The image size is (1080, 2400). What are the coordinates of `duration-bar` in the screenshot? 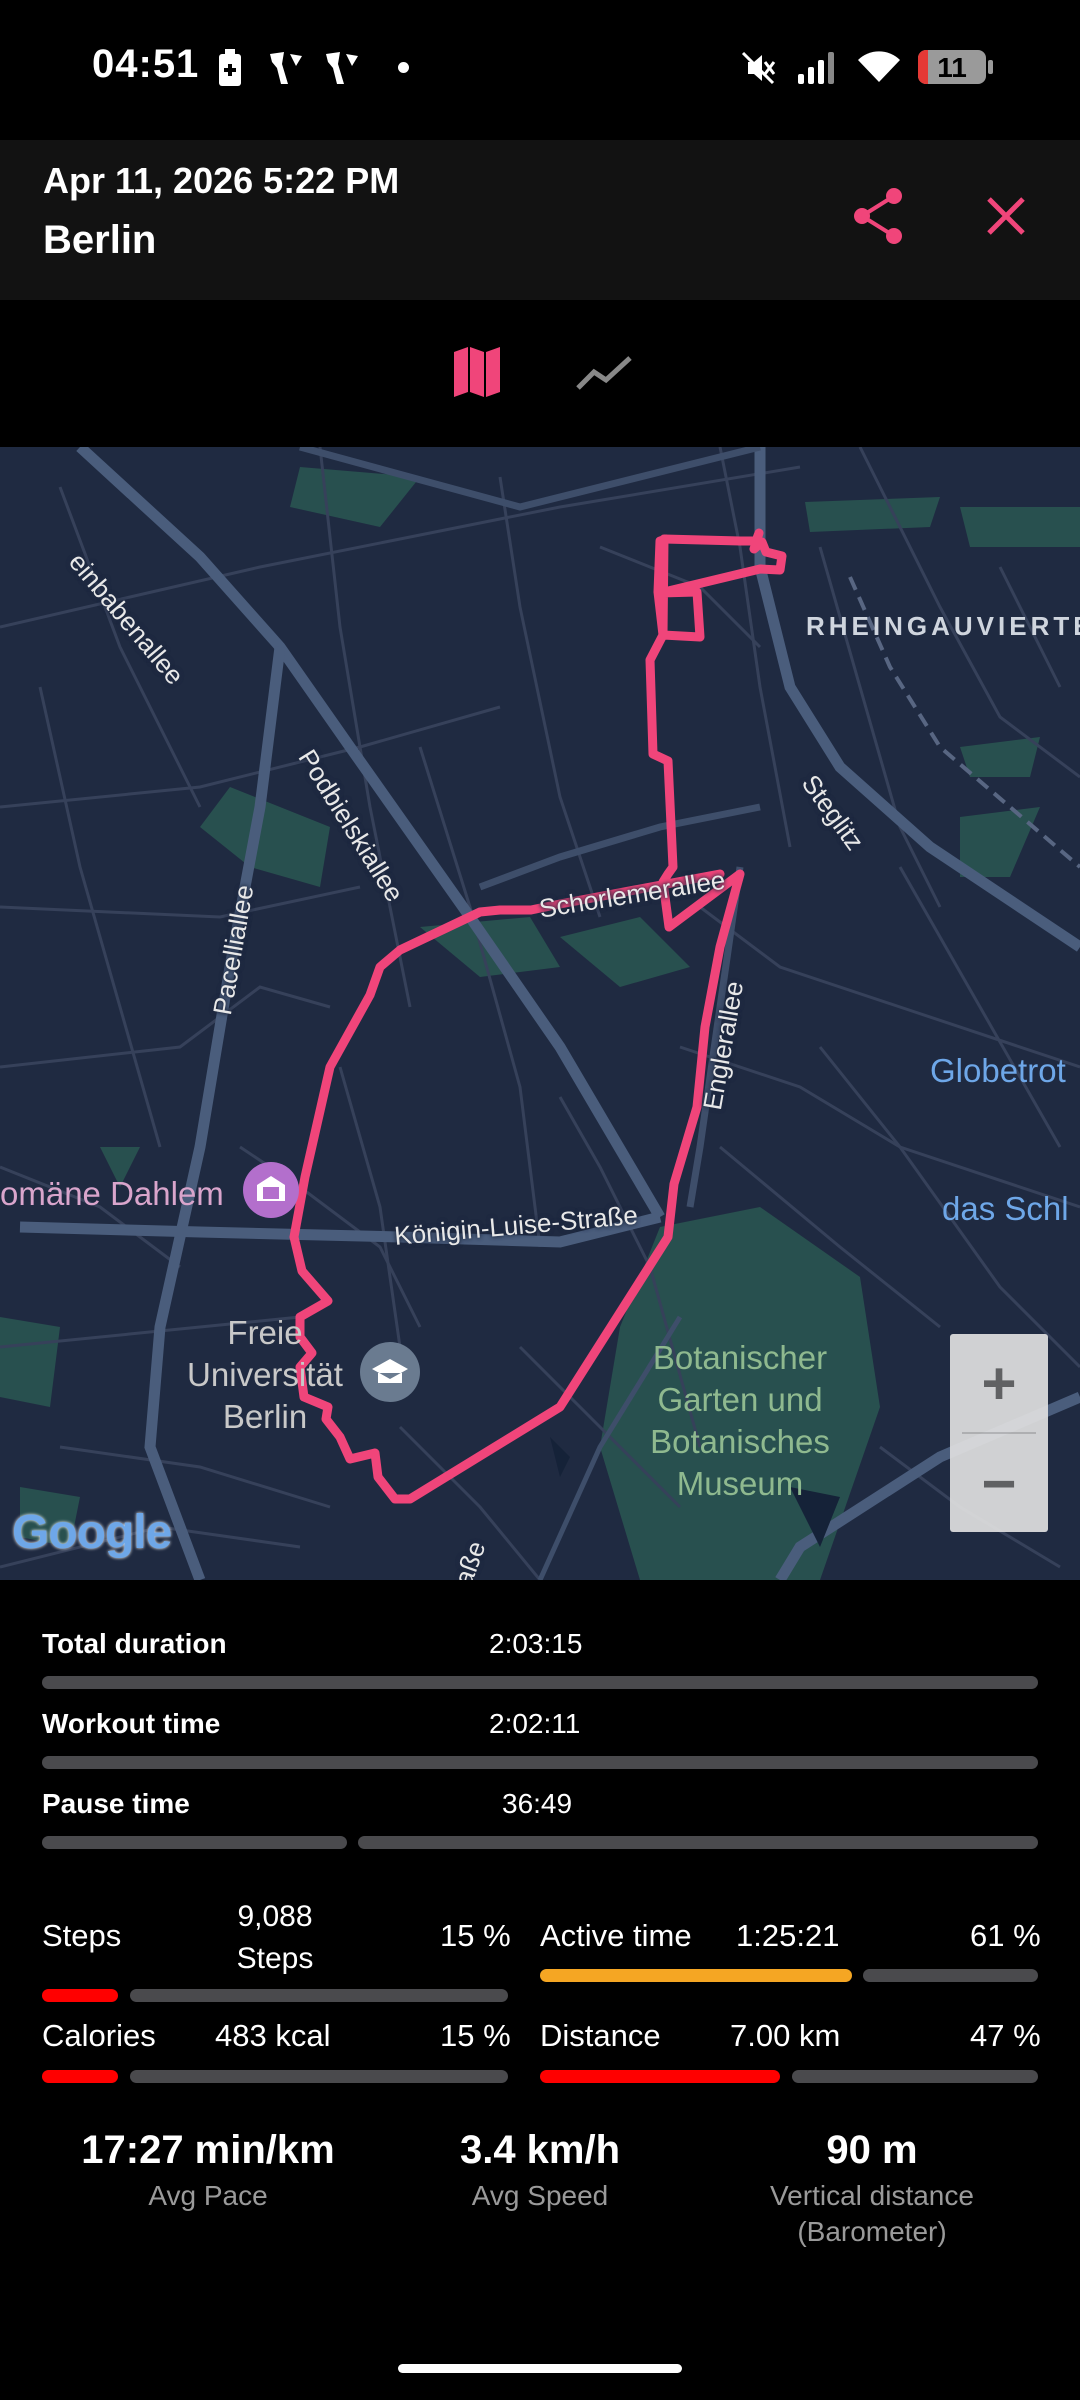 It's located at (540, 1682).